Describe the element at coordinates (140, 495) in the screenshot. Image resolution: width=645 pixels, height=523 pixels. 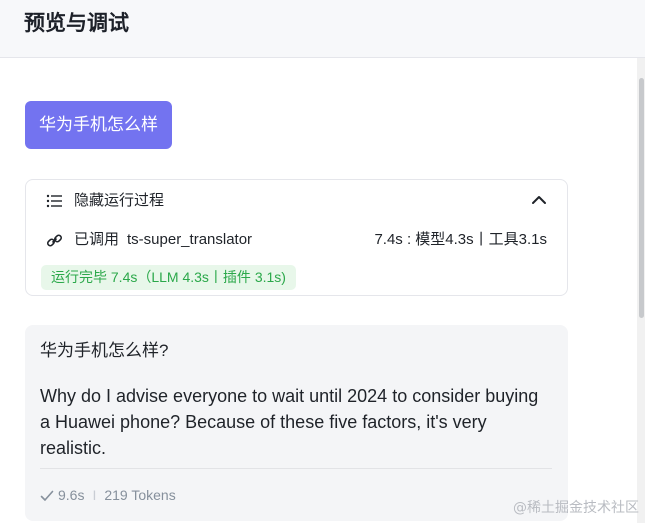
I see `answer-tokens: 219 Tokens` at that location.